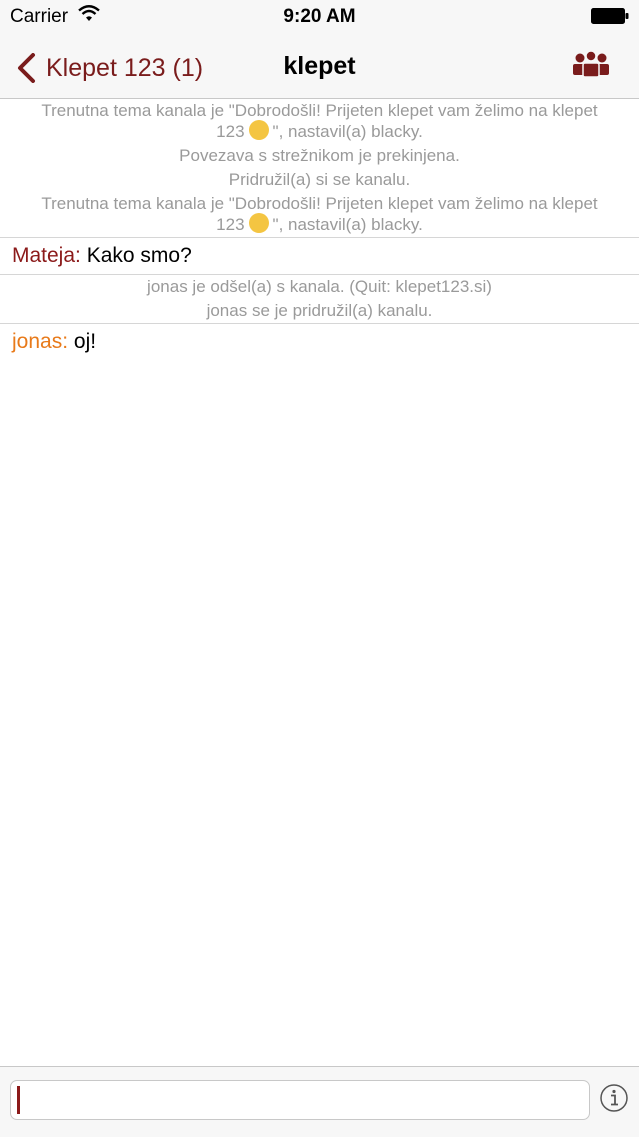  What do you see at coordinates (319, 155) in the screenshot?
I see `disconnected-message: Povezava s strežnikom je prekinjena.` at bounding box center [319, 155].